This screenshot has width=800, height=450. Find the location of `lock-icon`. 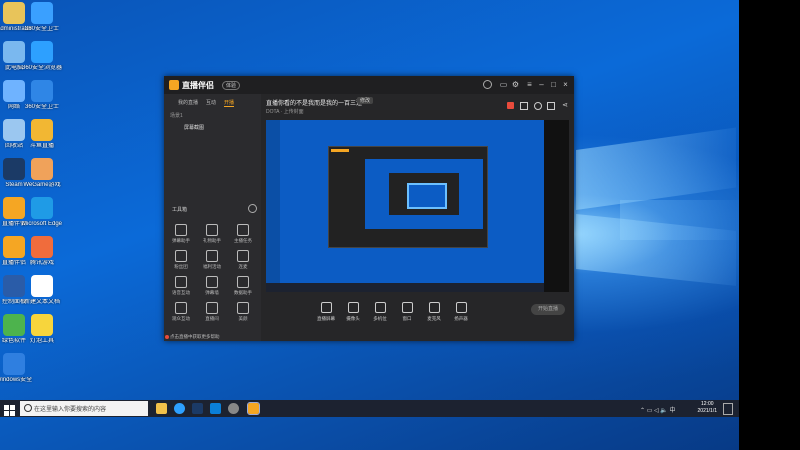

lock-icon is located at coordinates (524, 106).